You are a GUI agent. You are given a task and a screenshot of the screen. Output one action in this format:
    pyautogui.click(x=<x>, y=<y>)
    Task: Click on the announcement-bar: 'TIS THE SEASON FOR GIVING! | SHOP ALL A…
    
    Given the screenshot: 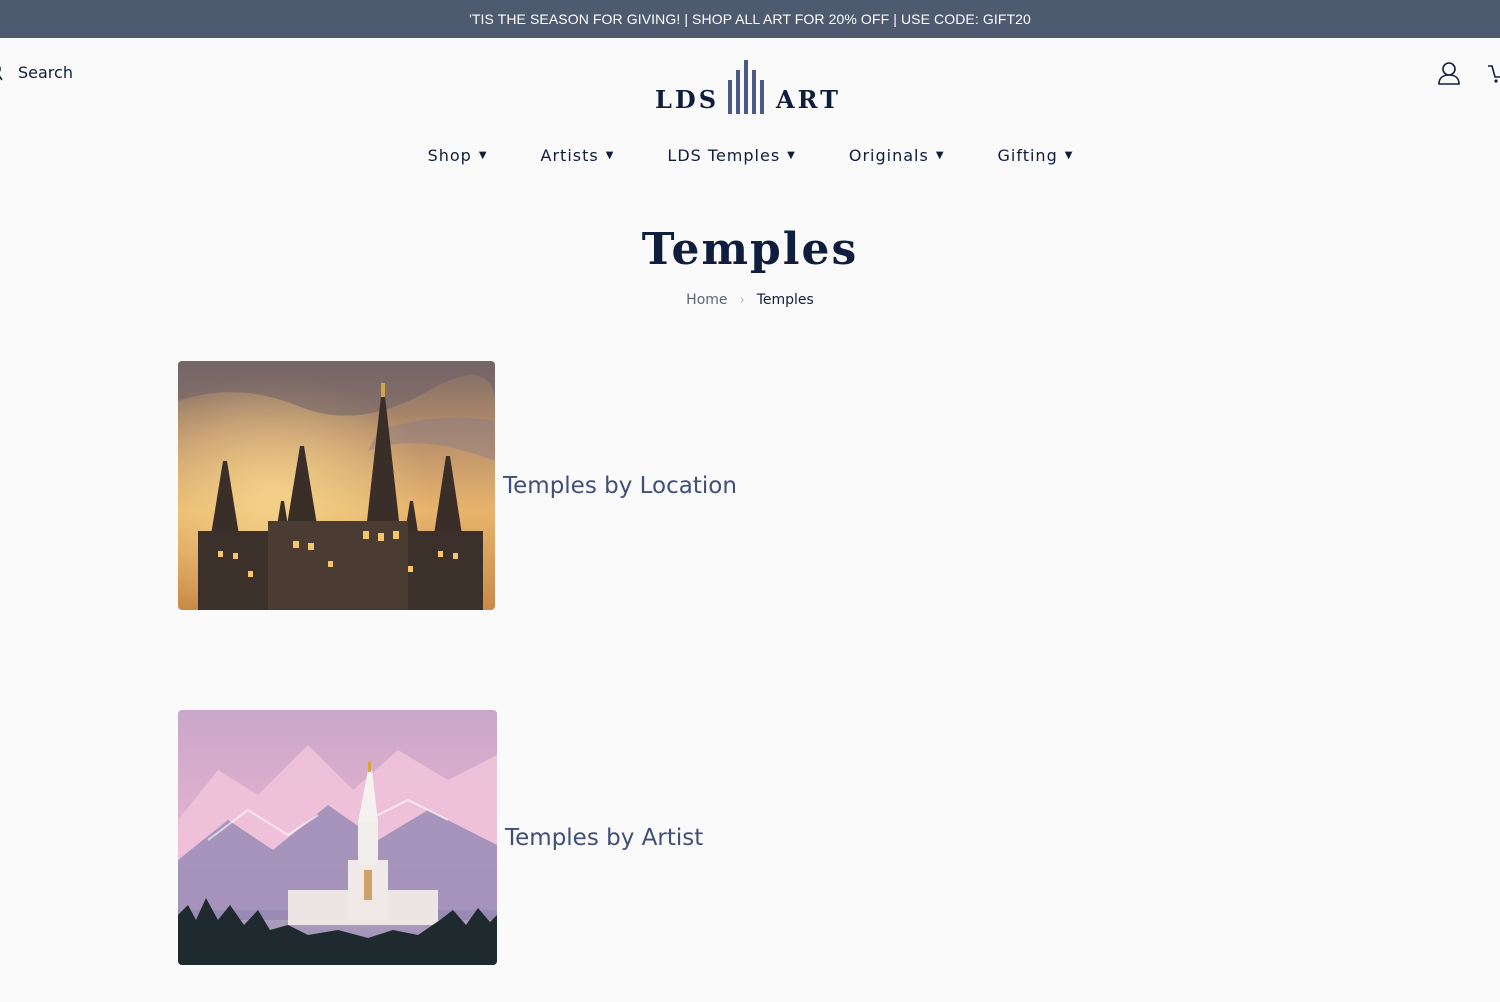 What is the action you would take?
    pyautogui.click(x=750, y=19)
    